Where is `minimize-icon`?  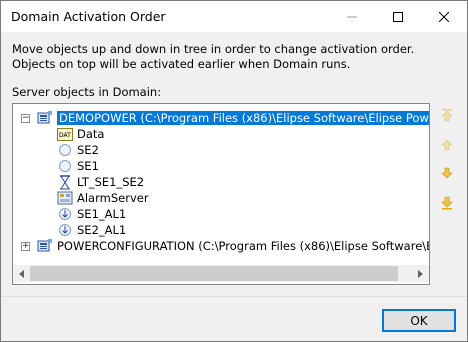 minimize-icon is located at coordinates (352, 16).